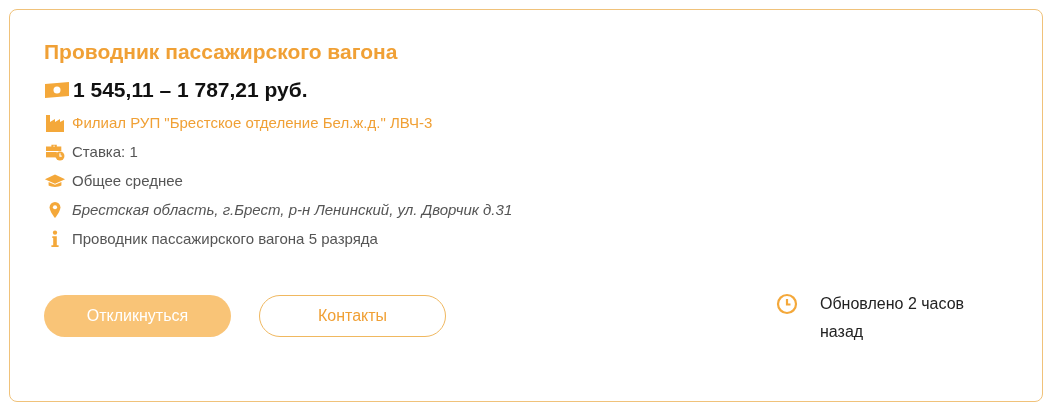  Describe the element at coordinates (526, 52) in the screenshot. I see `vacancy-title: Проводник пассажирского вагона` at that location.